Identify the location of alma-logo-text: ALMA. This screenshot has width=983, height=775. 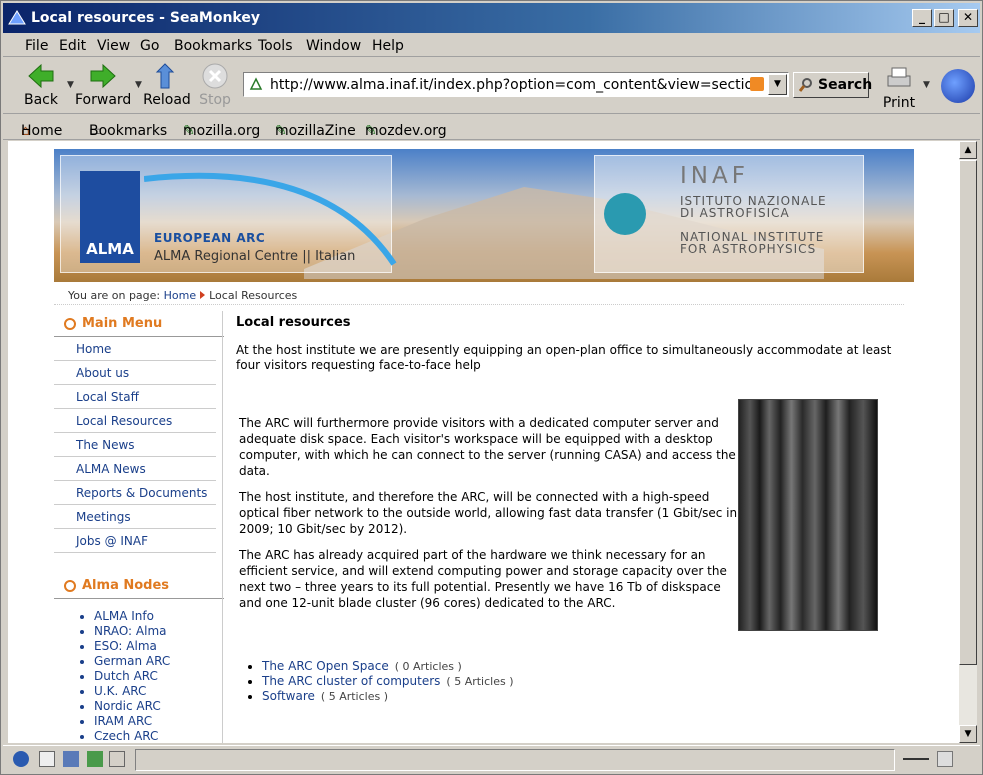
(110, 249).